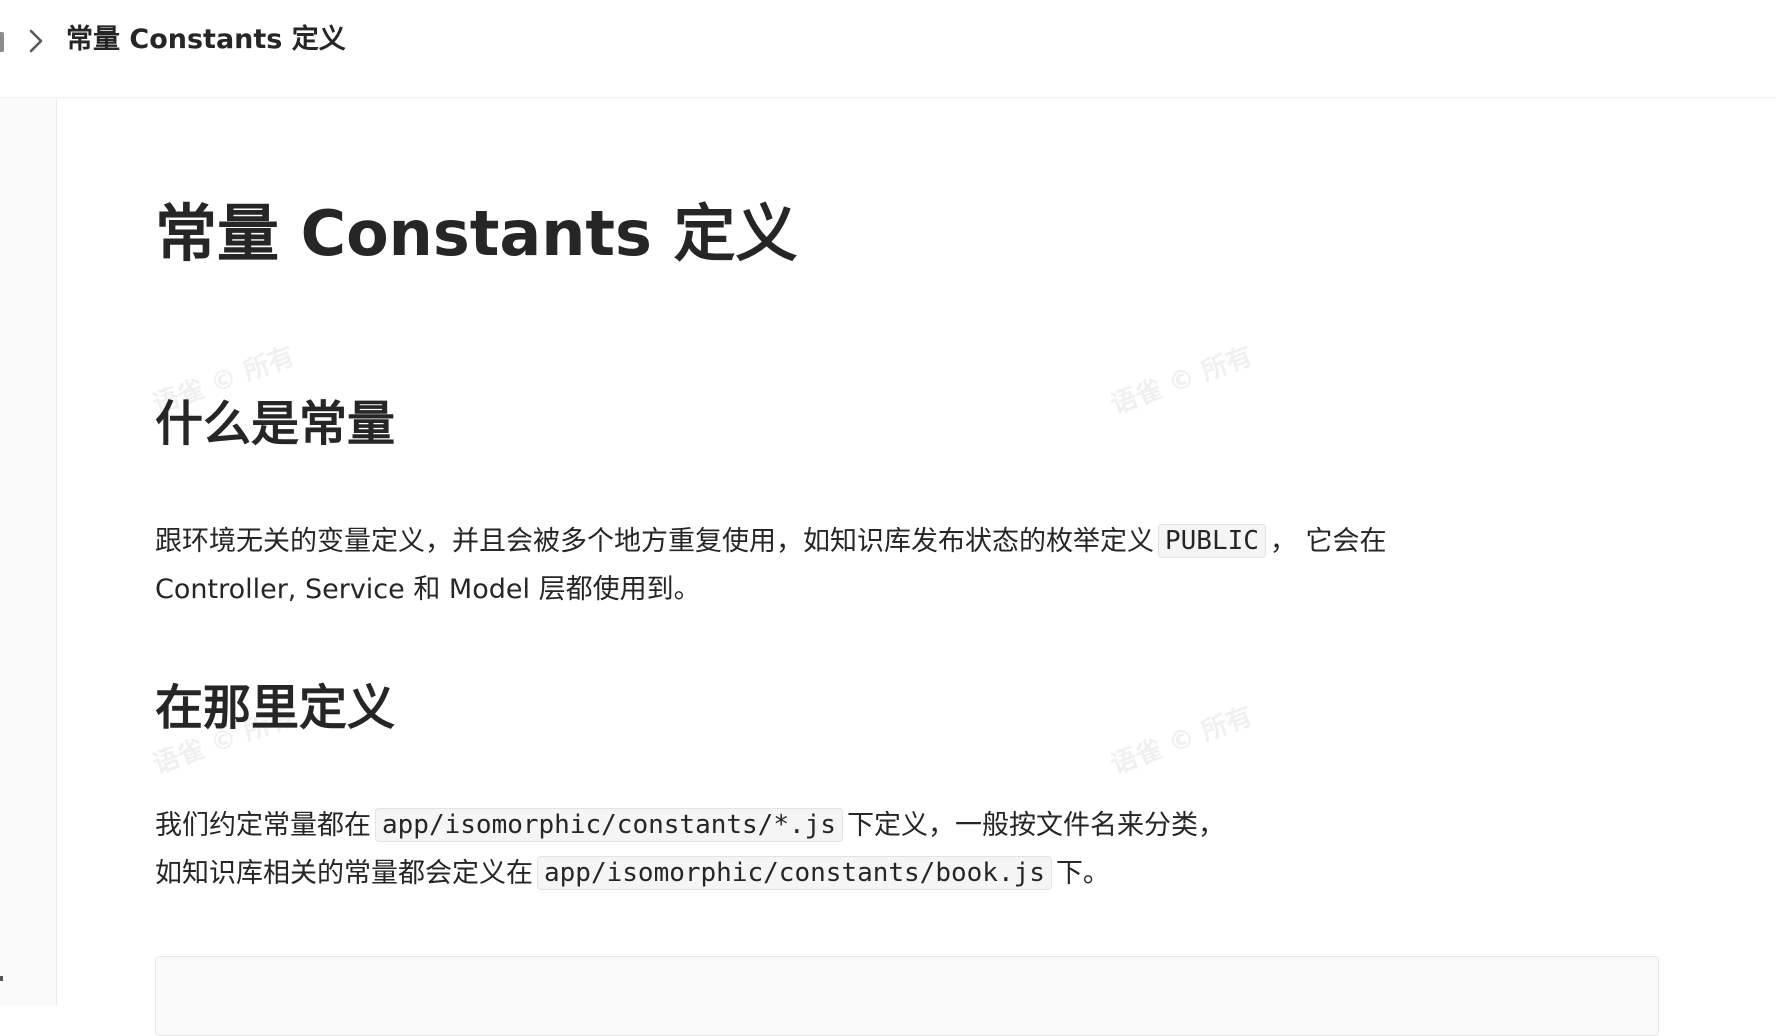  What do you see at coordinates (206, 40) in the screenshot?
I see `breadcrumb-current-doc: 常量 Constants 定义` at bounding box center [206, 40].